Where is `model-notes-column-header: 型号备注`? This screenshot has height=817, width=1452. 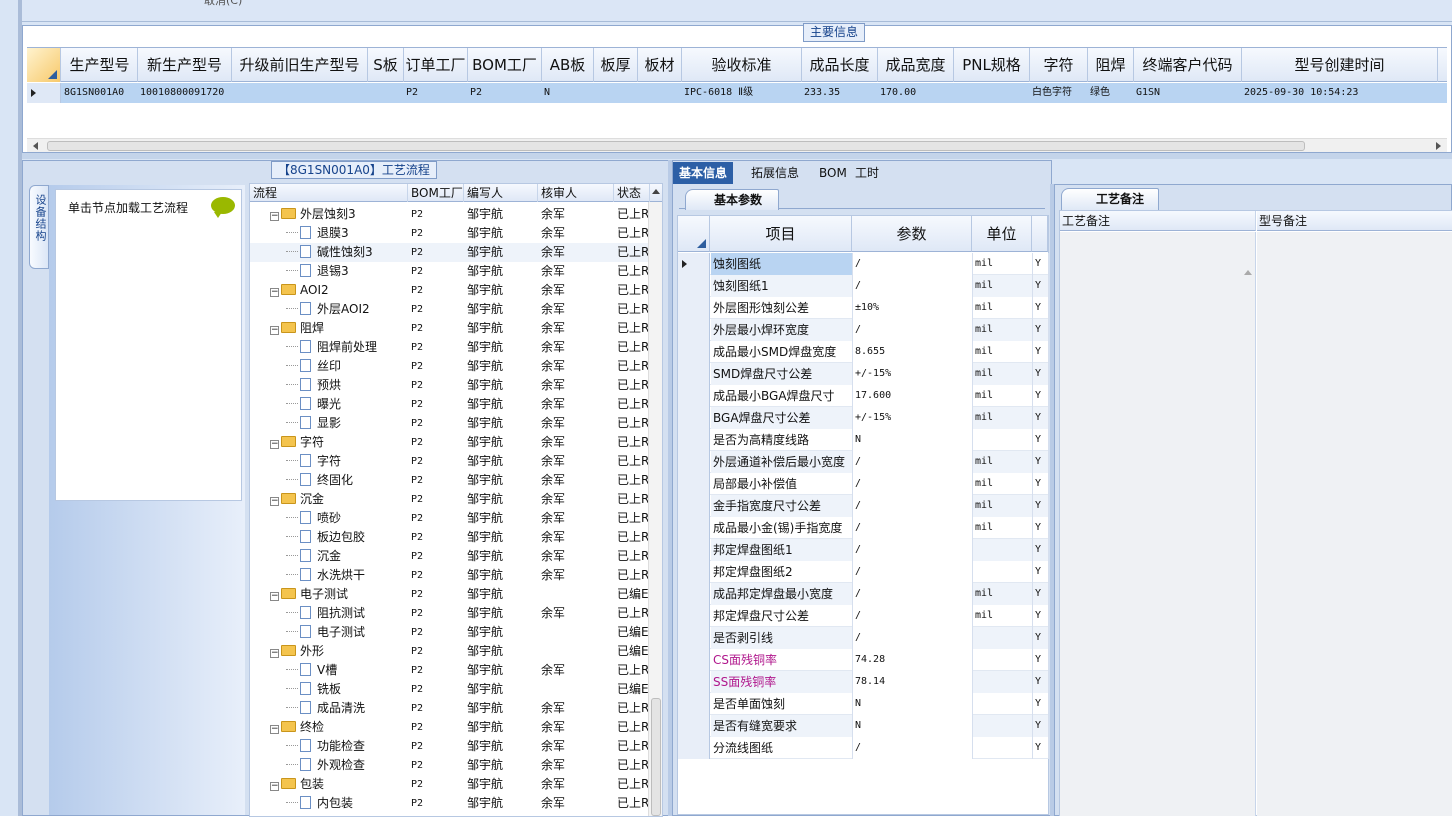
model-notes-column-header: 型号备注 is located at coordinates (1354, 221).